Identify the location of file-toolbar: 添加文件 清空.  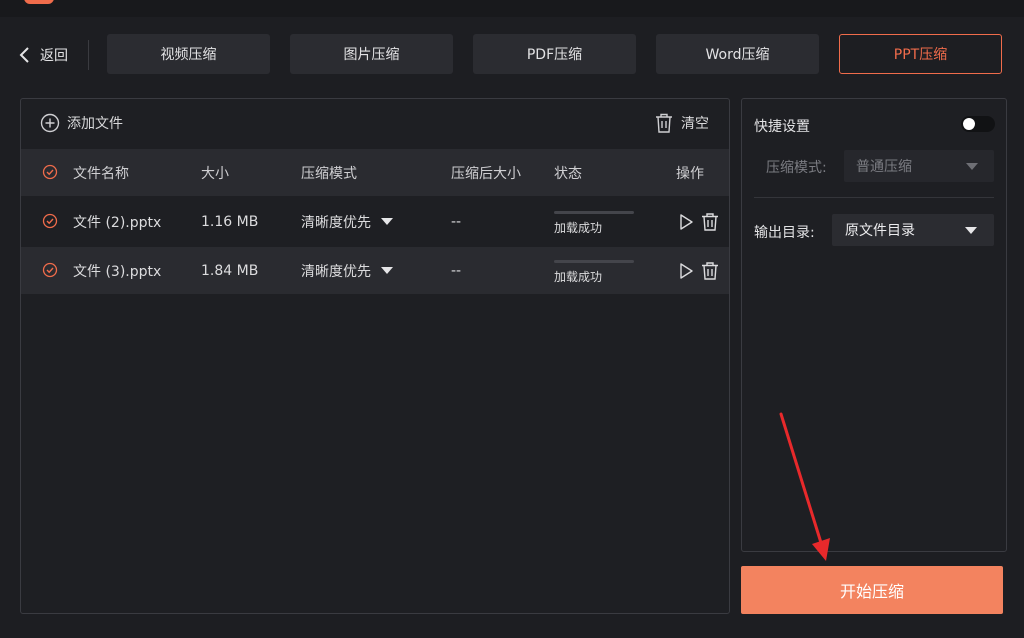
(375, 124).